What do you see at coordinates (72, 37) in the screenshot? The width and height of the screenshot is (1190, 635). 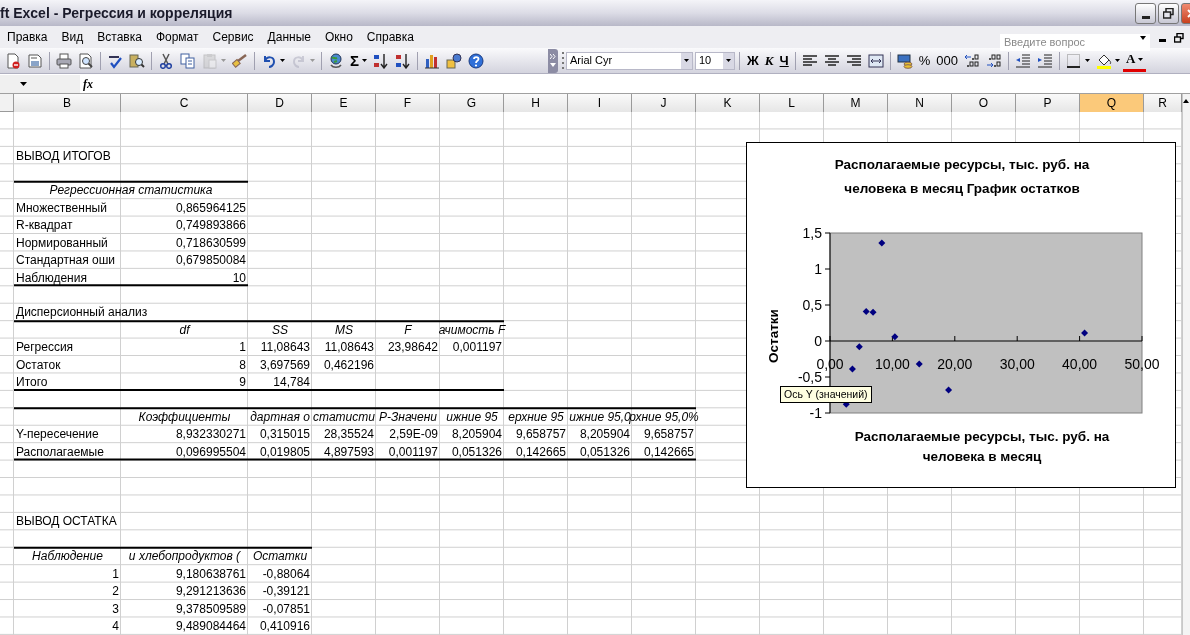 I see `menu-item: Вид` at bounding box center [72, 37].